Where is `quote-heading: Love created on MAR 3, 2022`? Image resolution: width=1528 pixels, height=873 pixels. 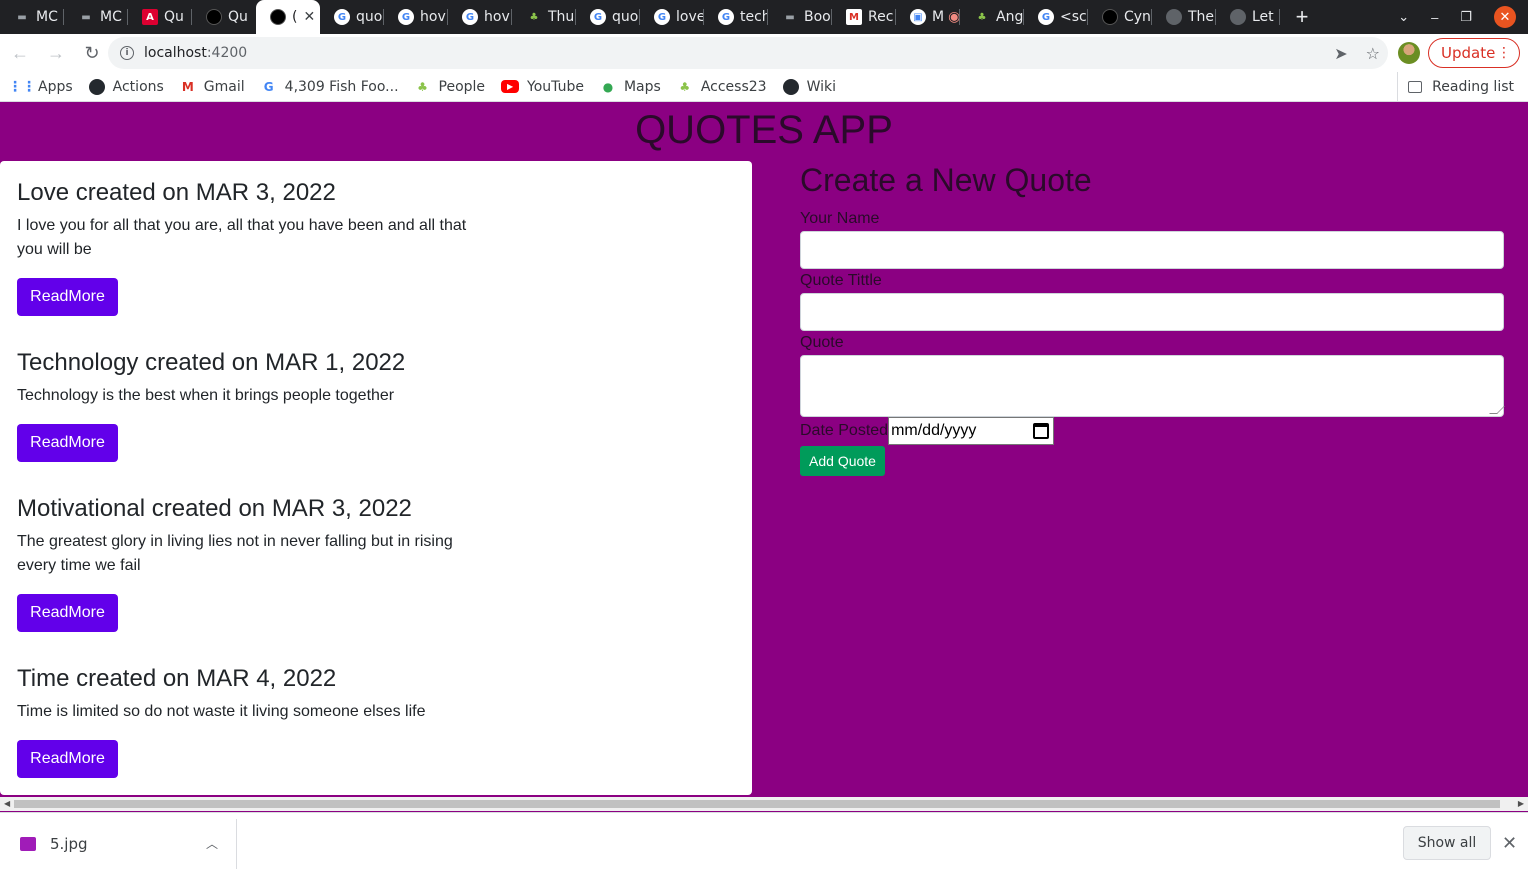
quote-heading: Love created on MAR 3, 2022 is located at coordinates (176, 192).